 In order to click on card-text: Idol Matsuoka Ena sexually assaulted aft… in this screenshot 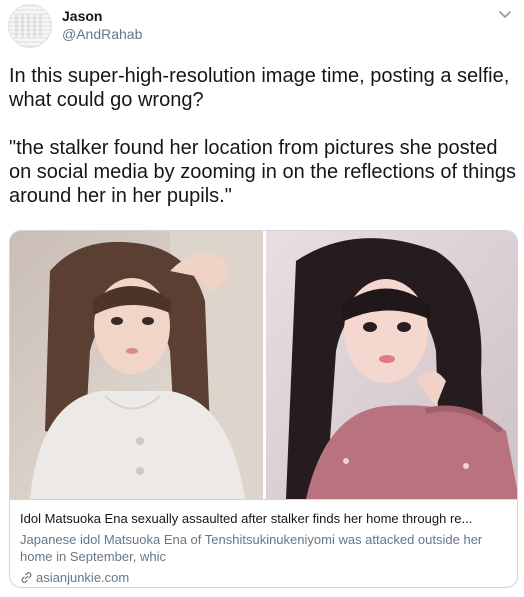, I will do `click(263, 543)`.